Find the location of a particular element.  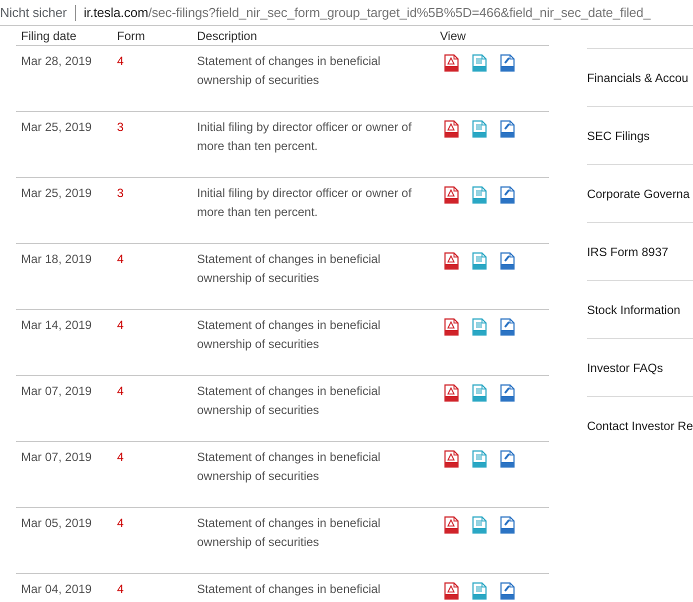

sidebar-link: Investor FAQs is located at coordinates (624, 367).